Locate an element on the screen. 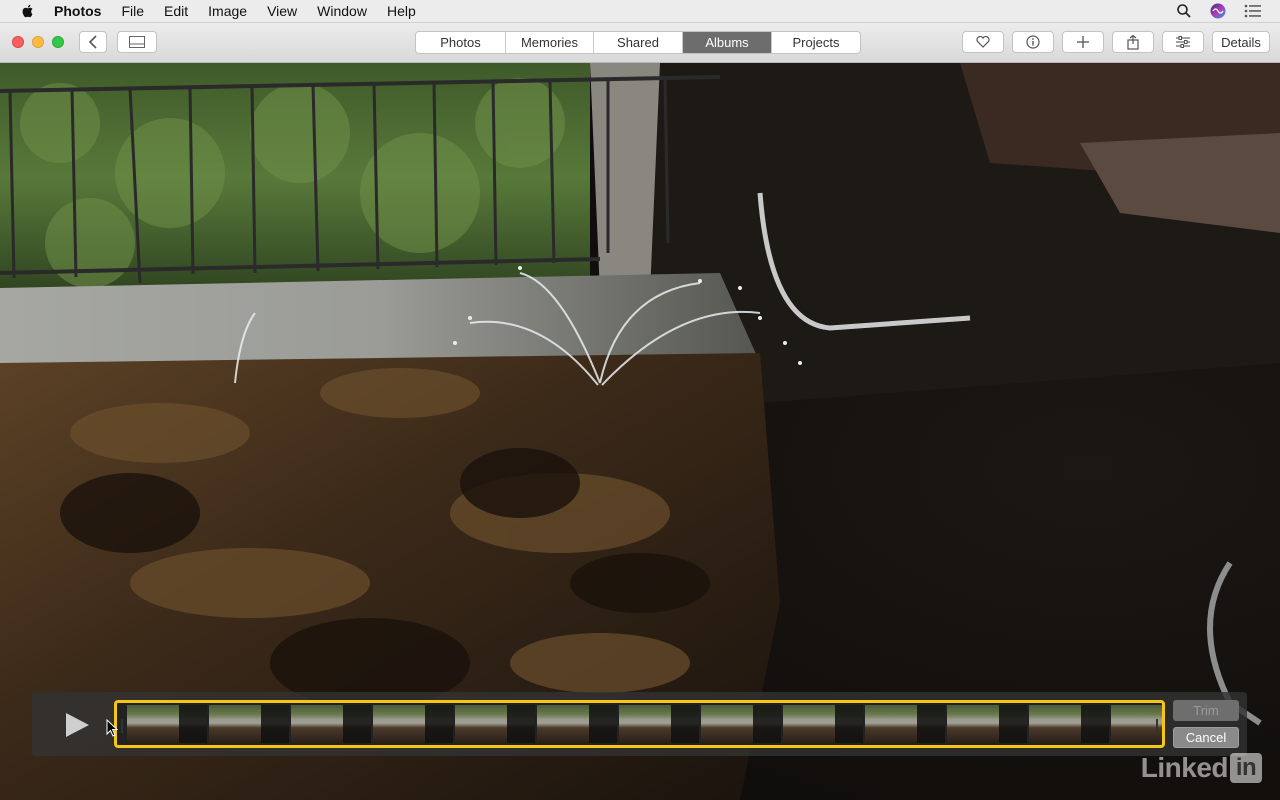 This screenshot has width=1280, height=800. tab-shared: Shared is located at coordinates (638, 42).